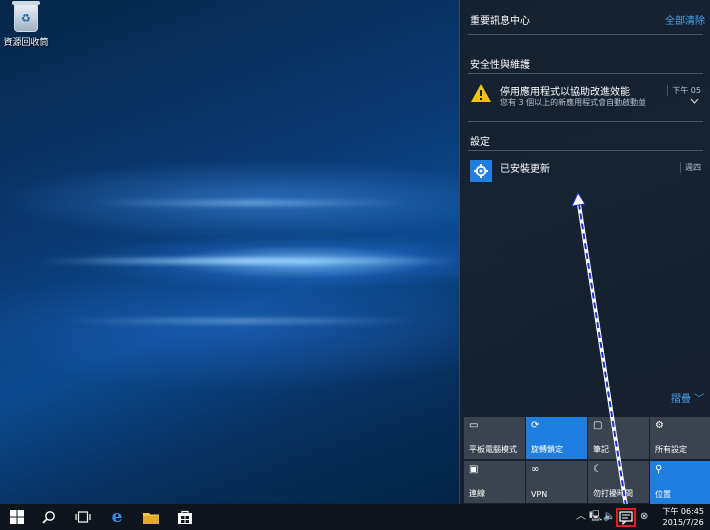 This screenshot has width=710, height=530. I want to click on quick-action-label: 位置, so click(663, 494).